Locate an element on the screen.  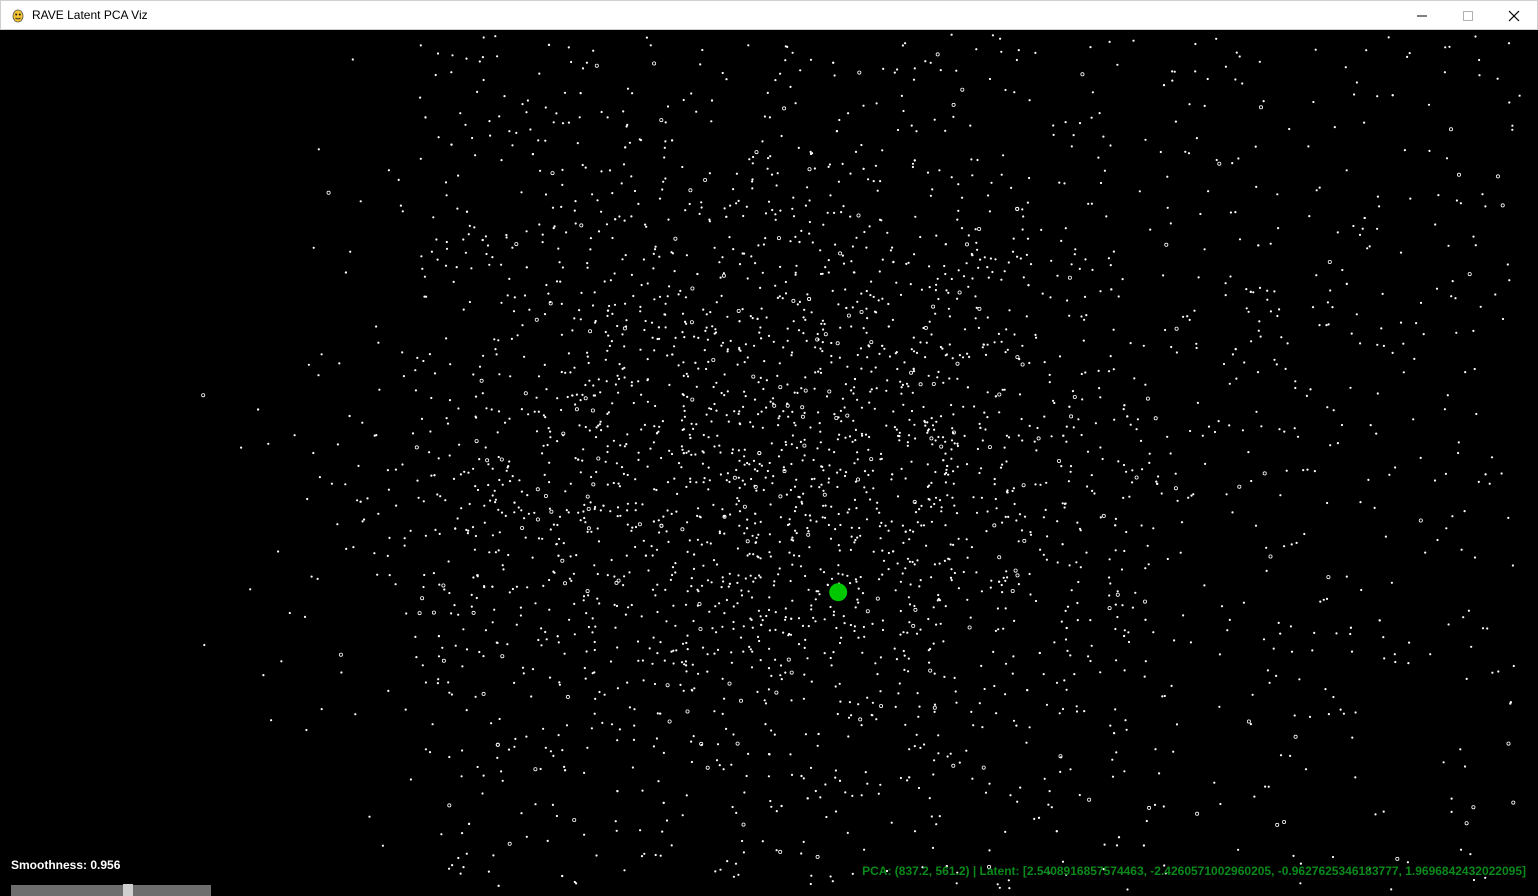
close-button is located at coordinates (1514, 15).